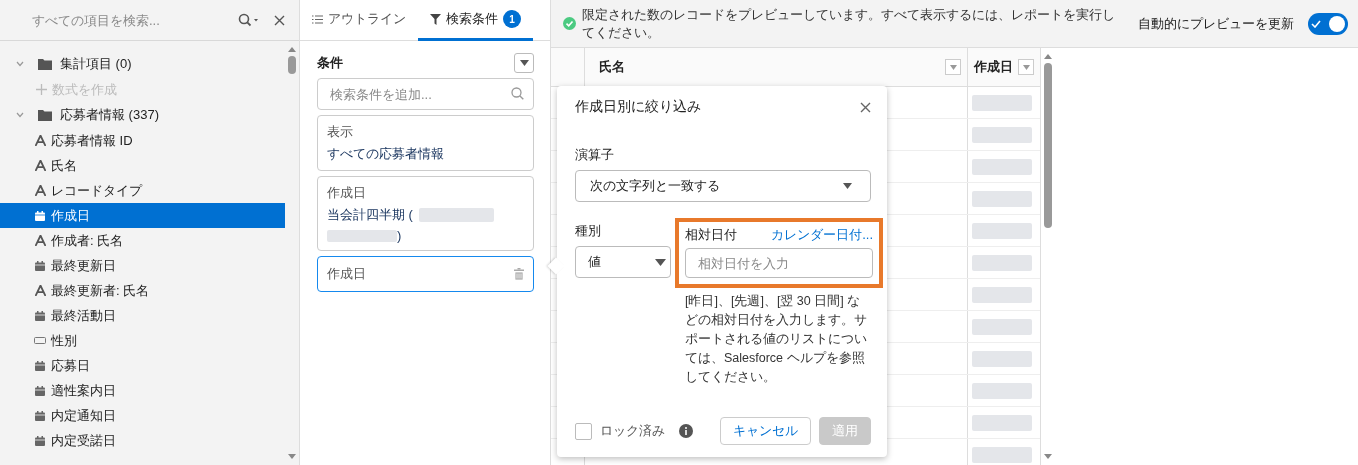 The width and height of the screenshot is (1358, 465). What do you see at coordinates (583, 431) in the screenshot?
I see `checkbox` at bounding box center [583, 431].